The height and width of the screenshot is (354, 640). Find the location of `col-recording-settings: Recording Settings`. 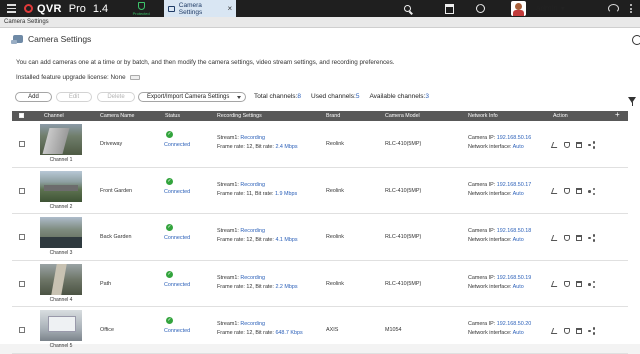

col-recording-settings: Recording Settings is located at coordinates (239, 116).